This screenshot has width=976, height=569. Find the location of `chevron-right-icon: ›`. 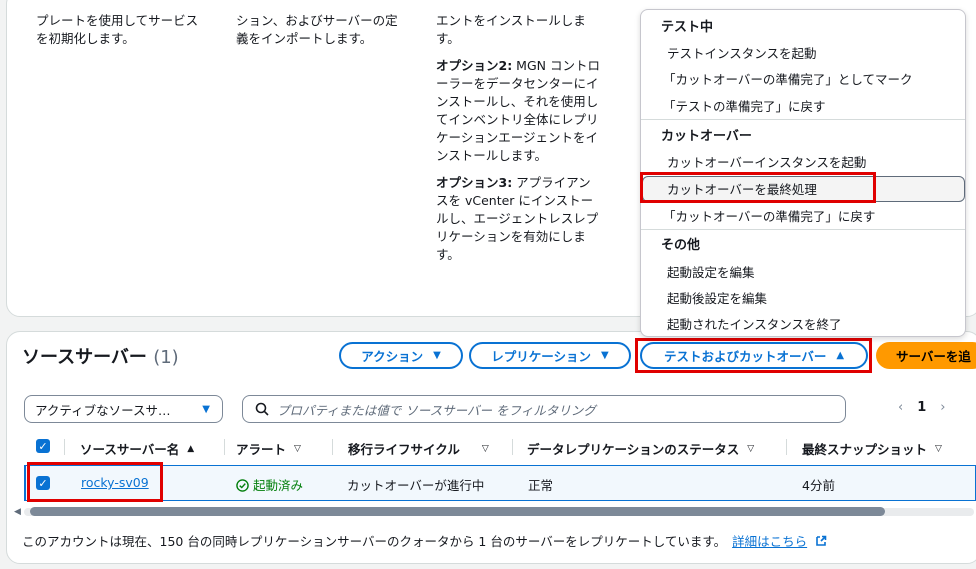

chevron-right-icon: › is located at coordinates (942, 407).